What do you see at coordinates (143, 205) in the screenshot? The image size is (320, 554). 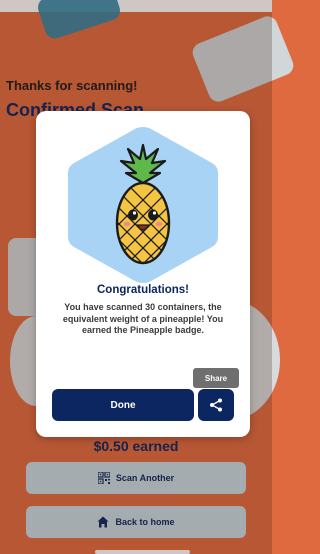 I see `pineapple-badge-icon` at bounding box center [143, 205].